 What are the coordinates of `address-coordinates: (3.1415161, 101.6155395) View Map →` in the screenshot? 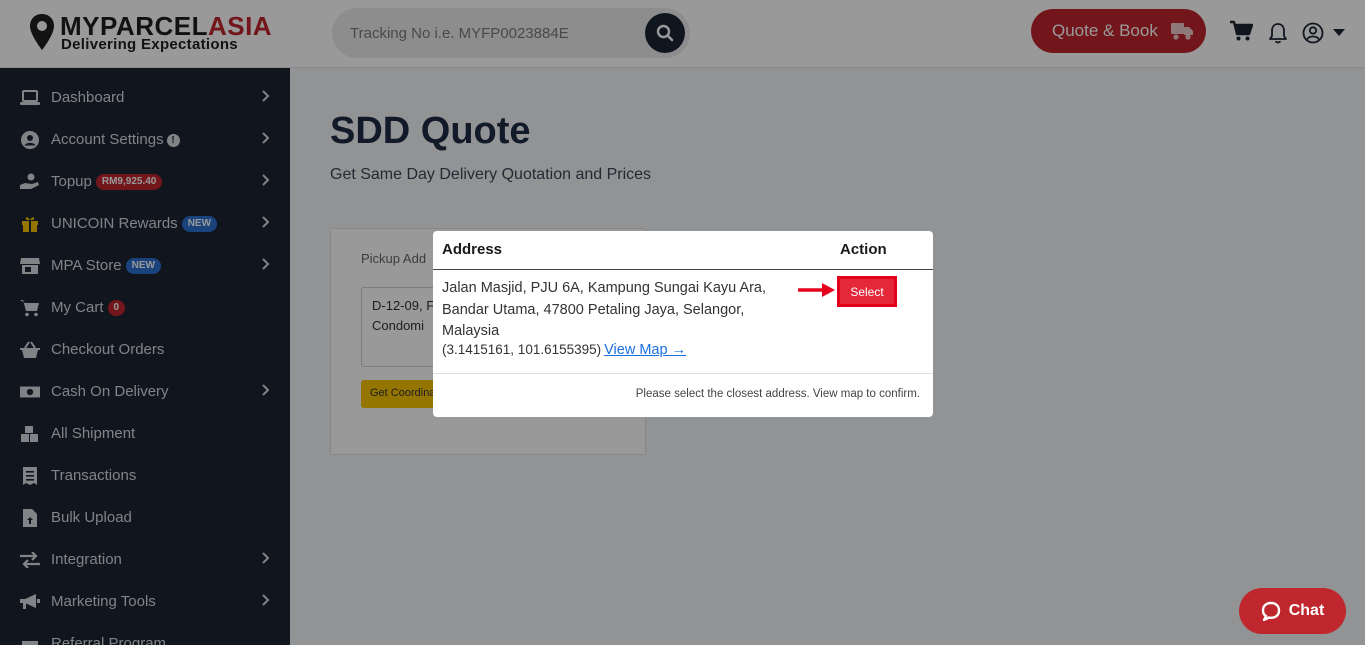 It's located at (564, 350).